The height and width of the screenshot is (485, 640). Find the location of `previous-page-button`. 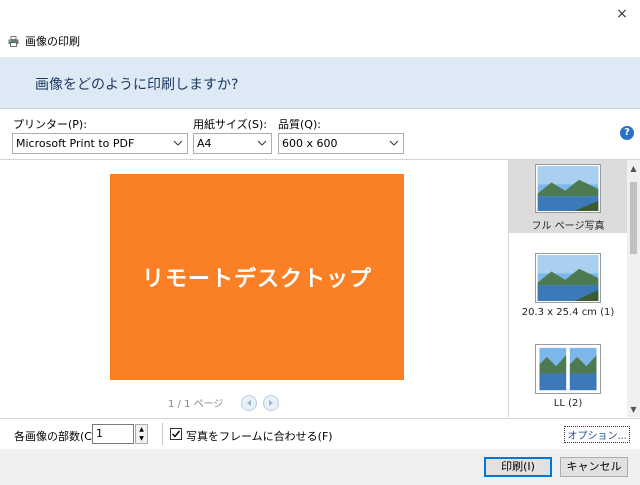

previous-page-button is located at coordinates (249, 403).